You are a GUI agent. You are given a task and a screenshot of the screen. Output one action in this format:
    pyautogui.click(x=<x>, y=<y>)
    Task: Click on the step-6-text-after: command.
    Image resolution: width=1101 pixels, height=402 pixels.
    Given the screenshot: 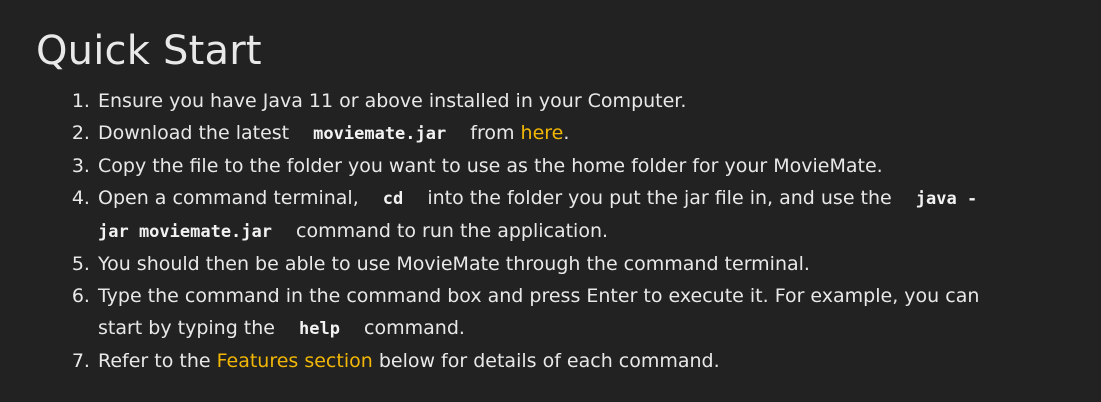 What is the action you would take?
    pyautogui.click(x=414, y=328)
    